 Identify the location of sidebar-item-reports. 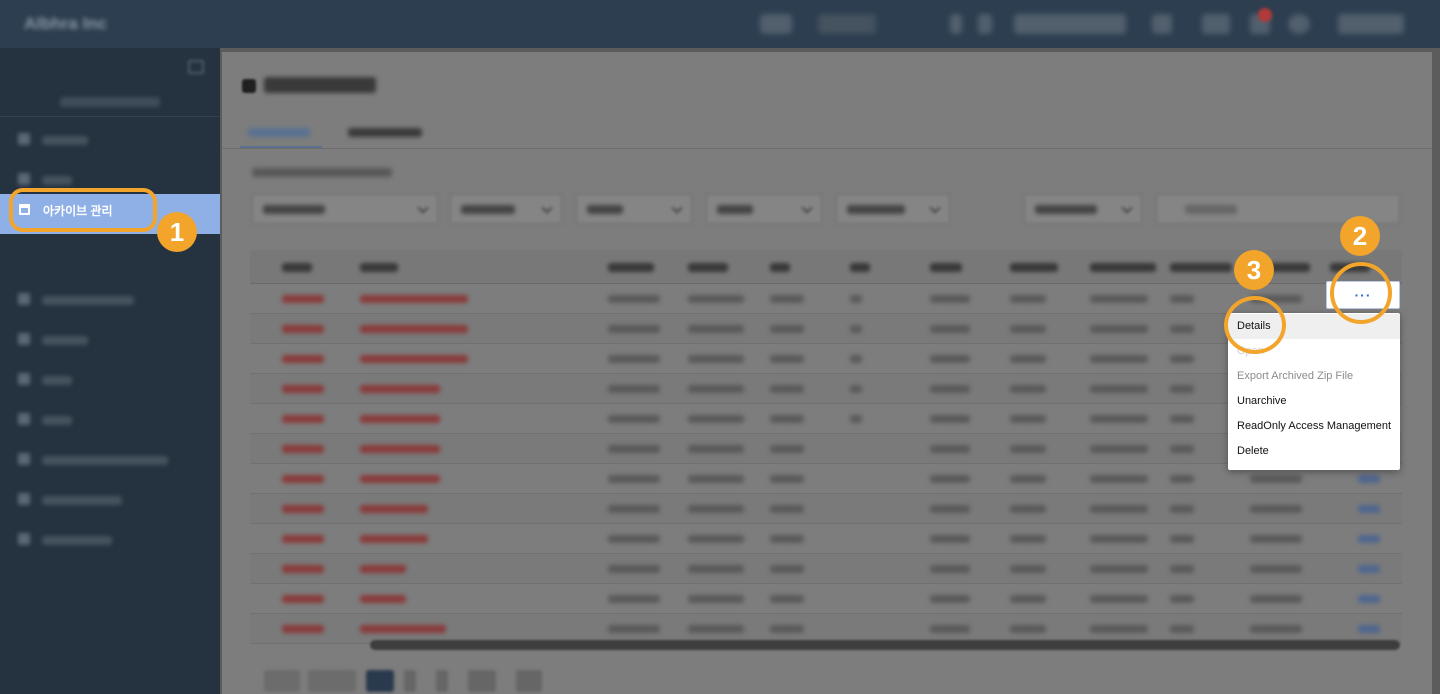
(110, 460).